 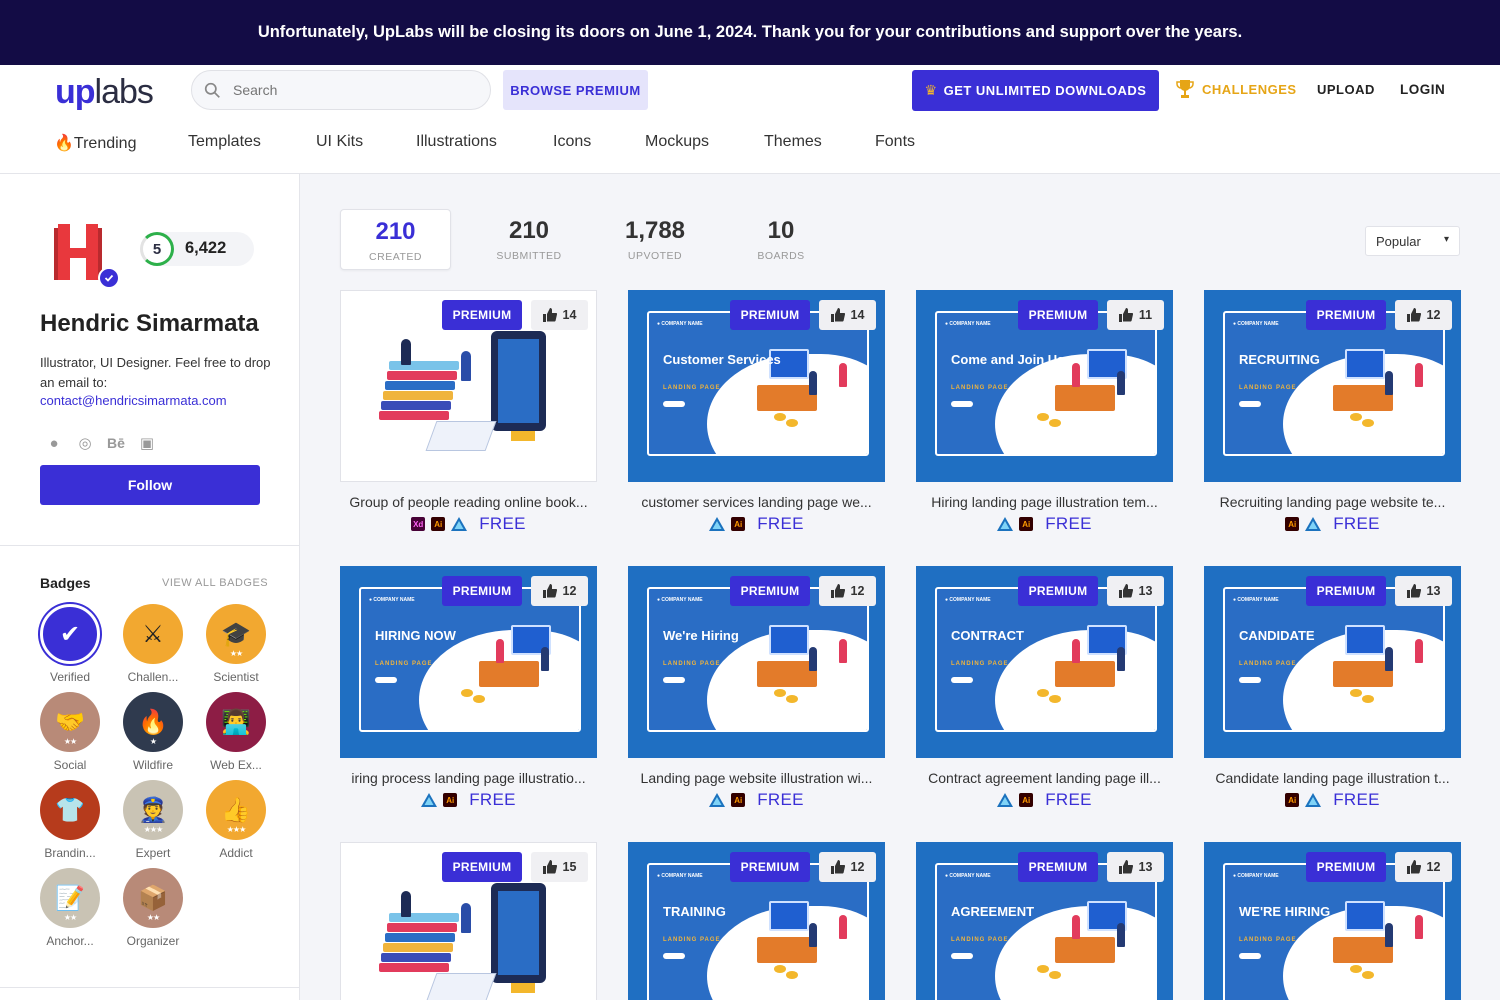 I want to click on tshirt-icon: 👕, so click(x=70, y=810).